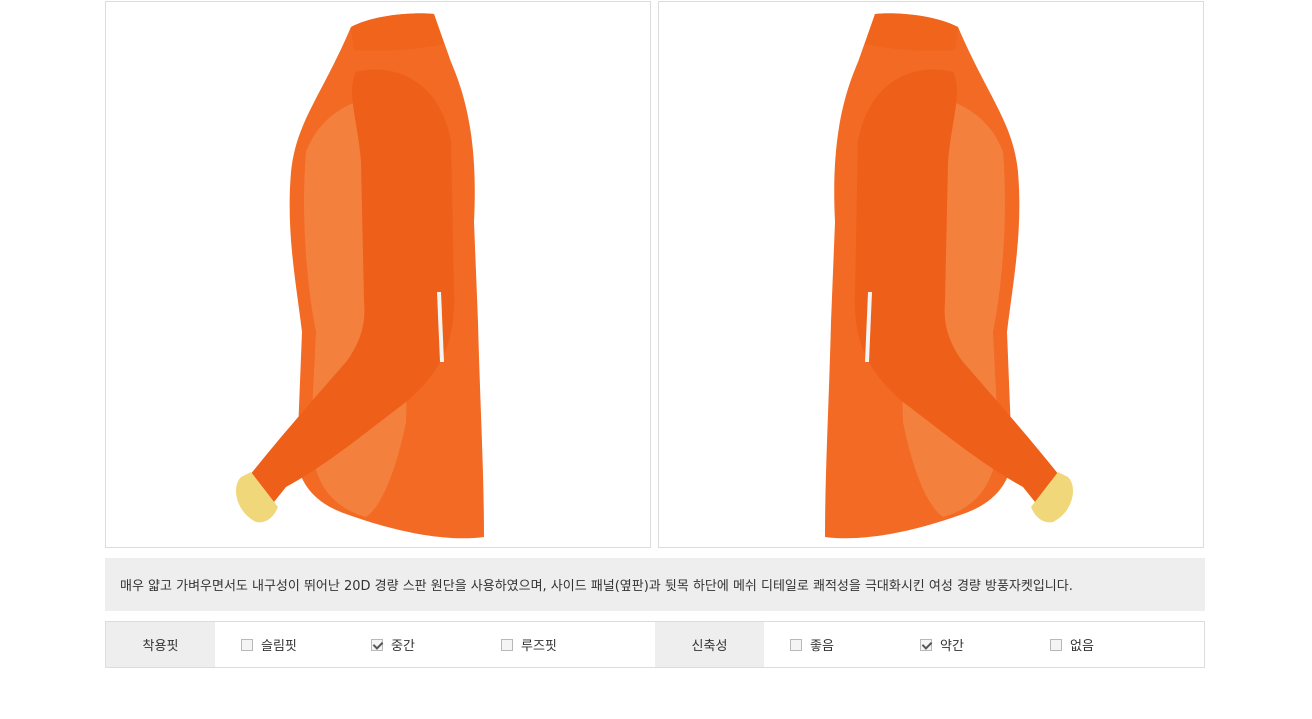 This screenshot has height=719, width=1312. I want to click on fit-regular-label: 중간, so click(403, 646).